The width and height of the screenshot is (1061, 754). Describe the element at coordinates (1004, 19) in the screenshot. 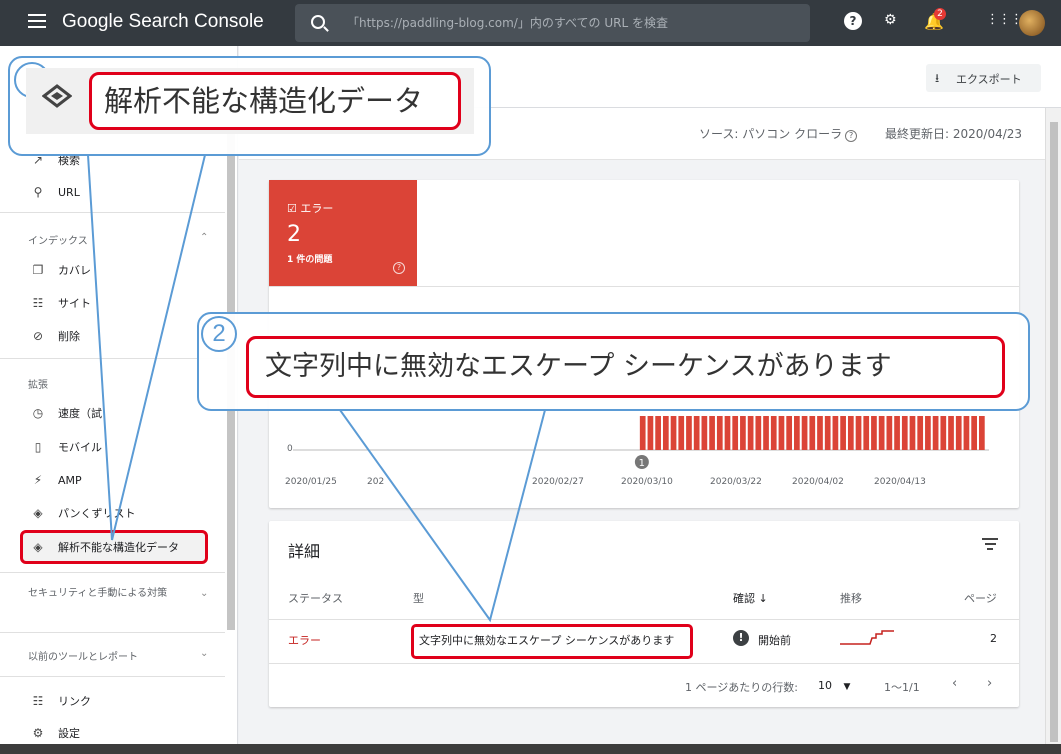

I see `apps-grid-icon: ⋮⋮⋮` at that location.